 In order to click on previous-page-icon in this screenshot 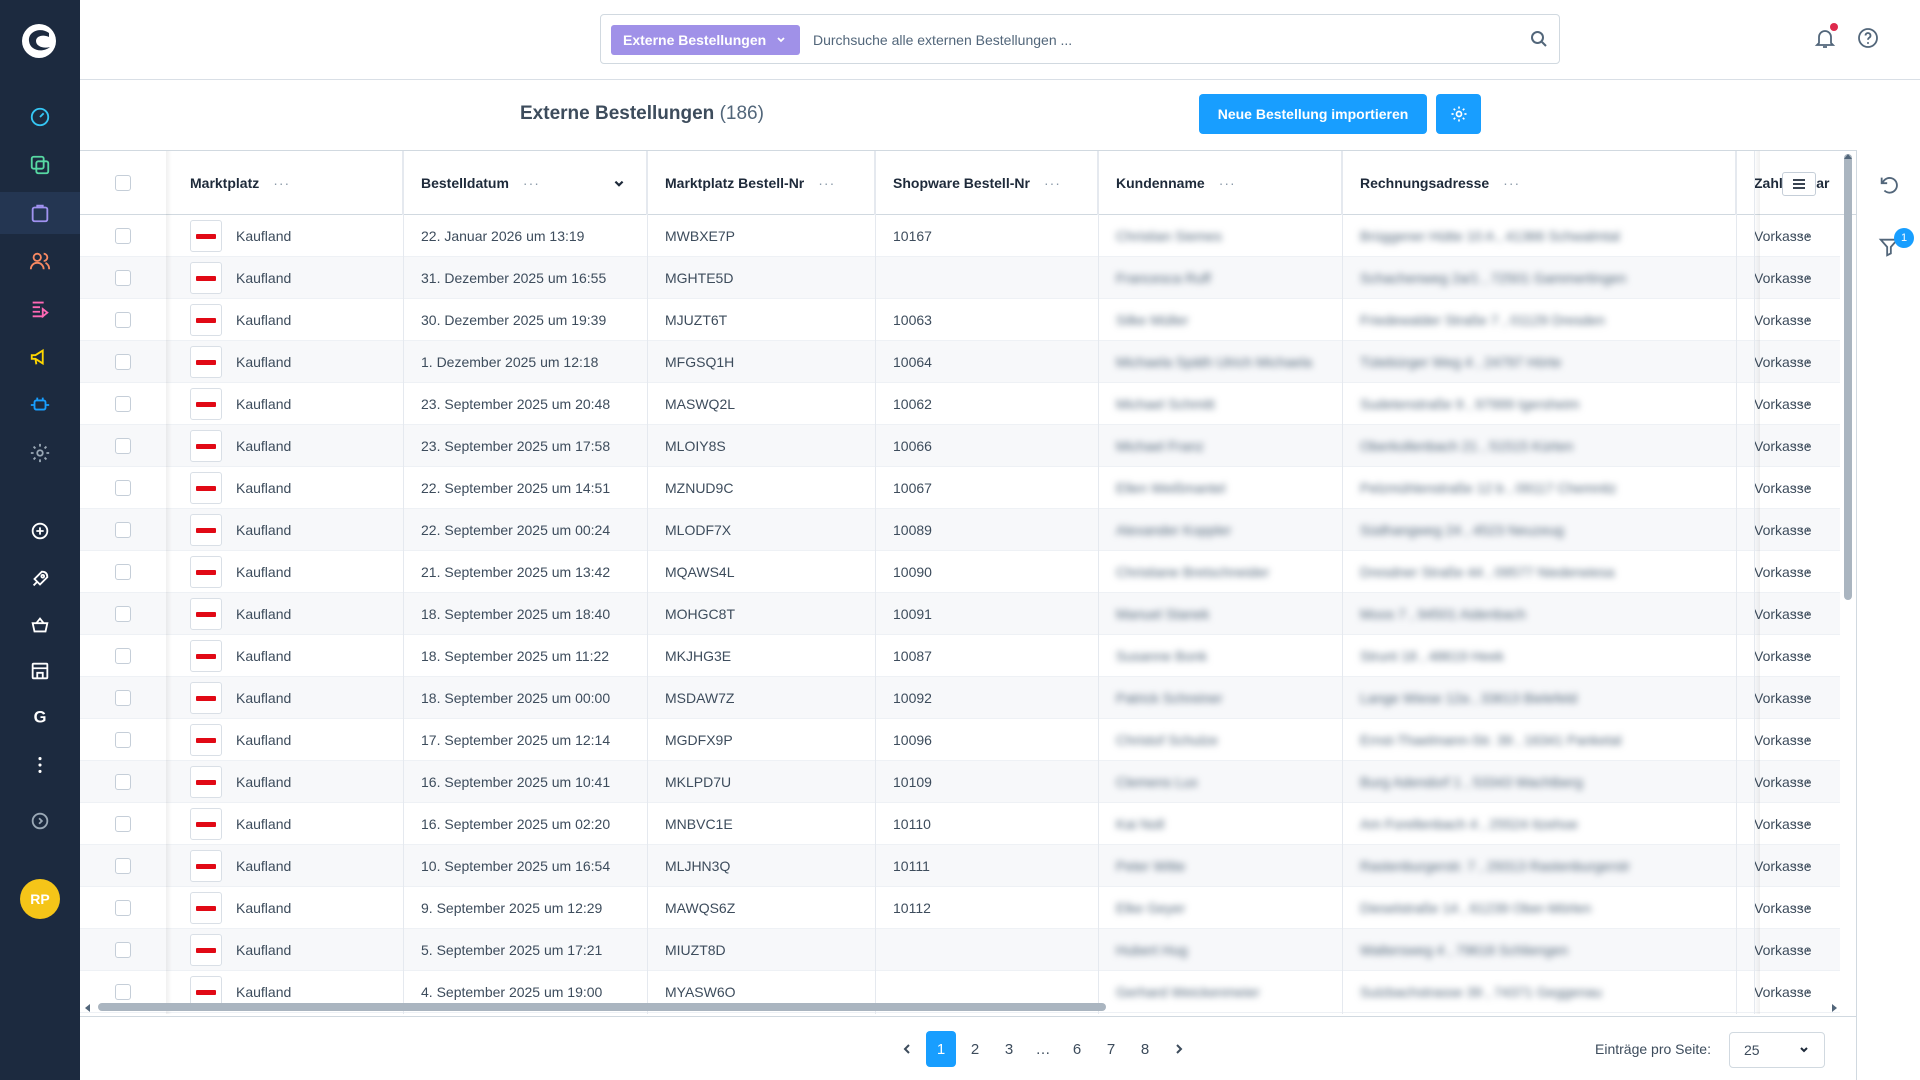, I will do `click(907, 1049)`.